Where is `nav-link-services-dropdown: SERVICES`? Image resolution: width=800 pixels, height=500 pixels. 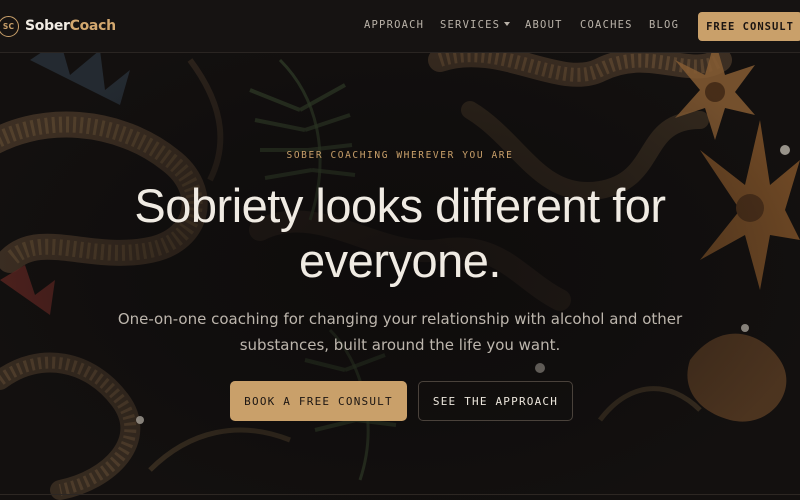
nav-link-services-dropdown: SERVICES is located at coordinates (475, 25).